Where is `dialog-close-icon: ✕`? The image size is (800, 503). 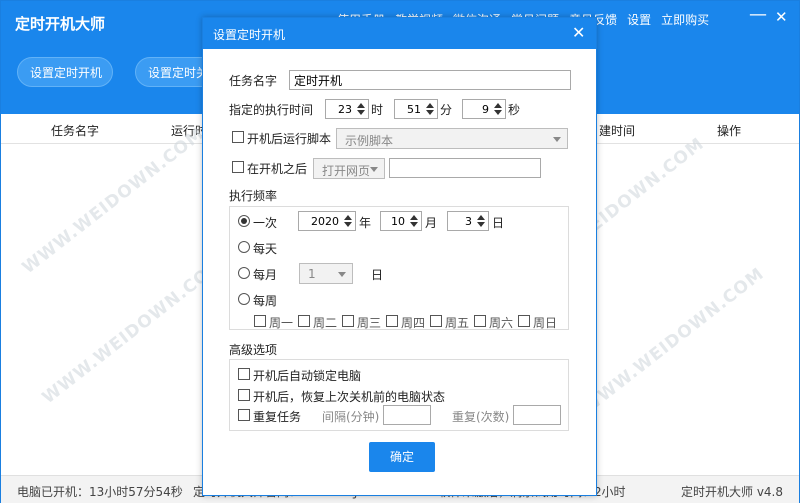 dialog-close-icon: ✕ is located at coordinates (578, 32).